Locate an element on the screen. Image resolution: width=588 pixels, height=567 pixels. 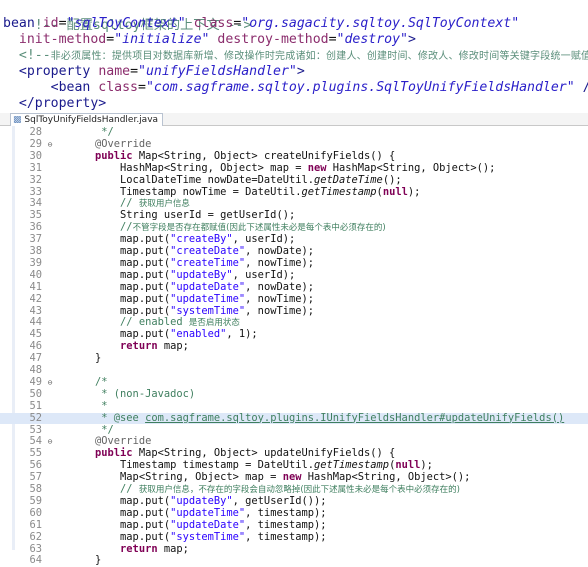
tab-sqltoyunifyfieldshandler: ▩ SqlToyUnifyFieldsHandler.java is located at coordinates (87, 119).